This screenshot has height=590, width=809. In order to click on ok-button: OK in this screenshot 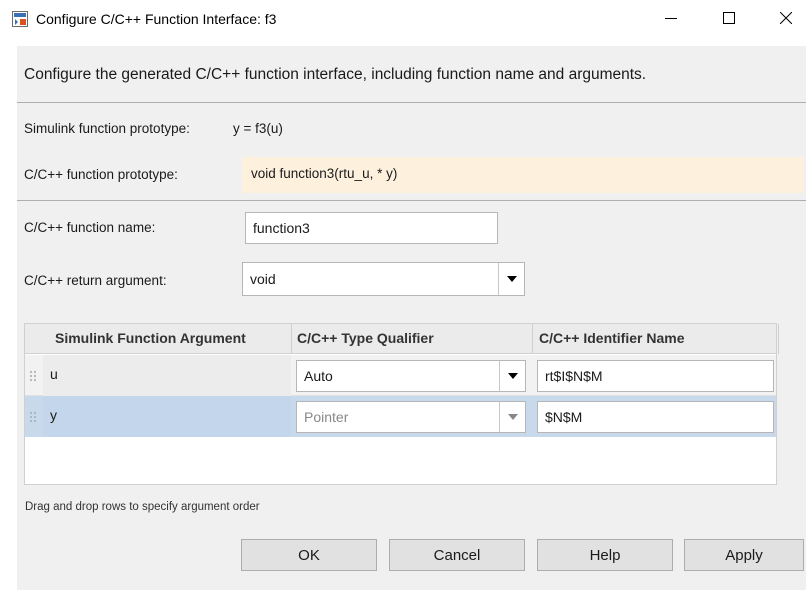, I will do `click(309, 555)`.